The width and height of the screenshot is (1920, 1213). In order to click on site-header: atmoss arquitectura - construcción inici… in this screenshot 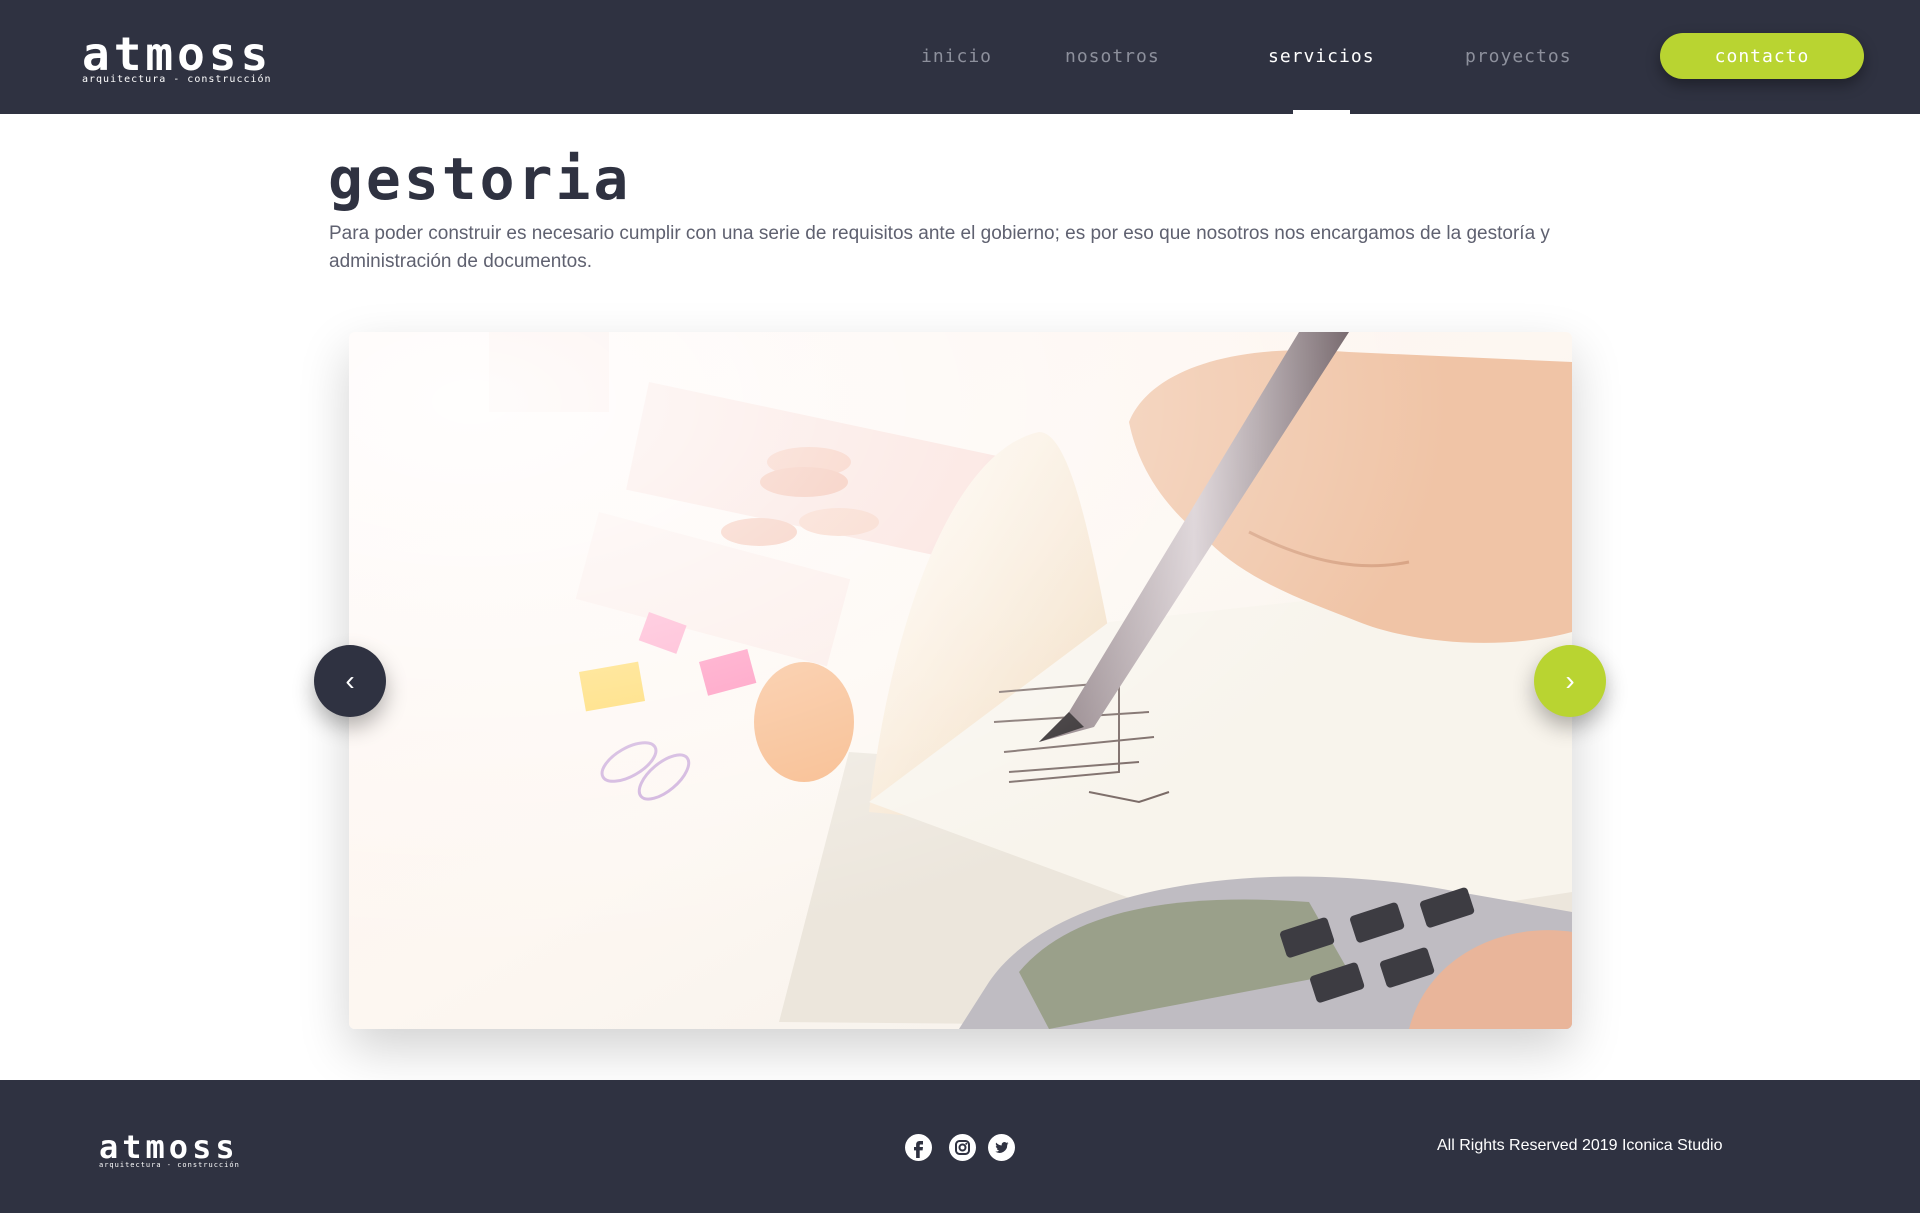, I will do `click(960, 57)`.